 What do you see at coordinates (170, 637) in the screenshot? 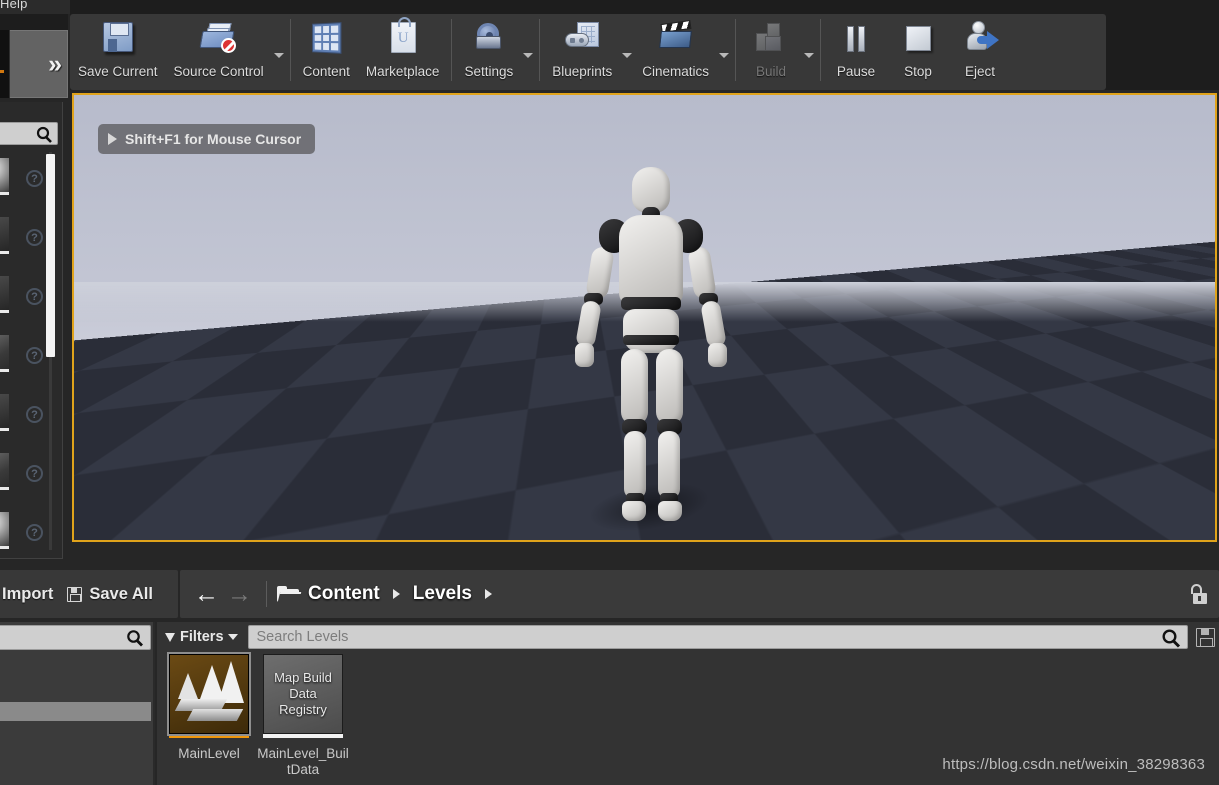
I see `funnel-icon` at bounding box center [170, 637].